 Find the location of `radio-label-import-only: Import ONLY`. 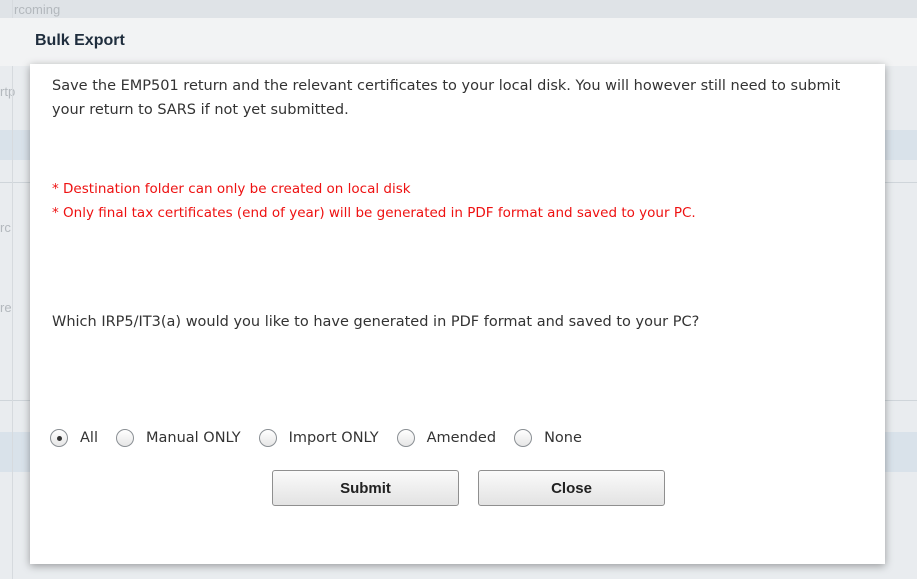

radio-label-import-only: Import ONLY is located at coordinates (333, 438).